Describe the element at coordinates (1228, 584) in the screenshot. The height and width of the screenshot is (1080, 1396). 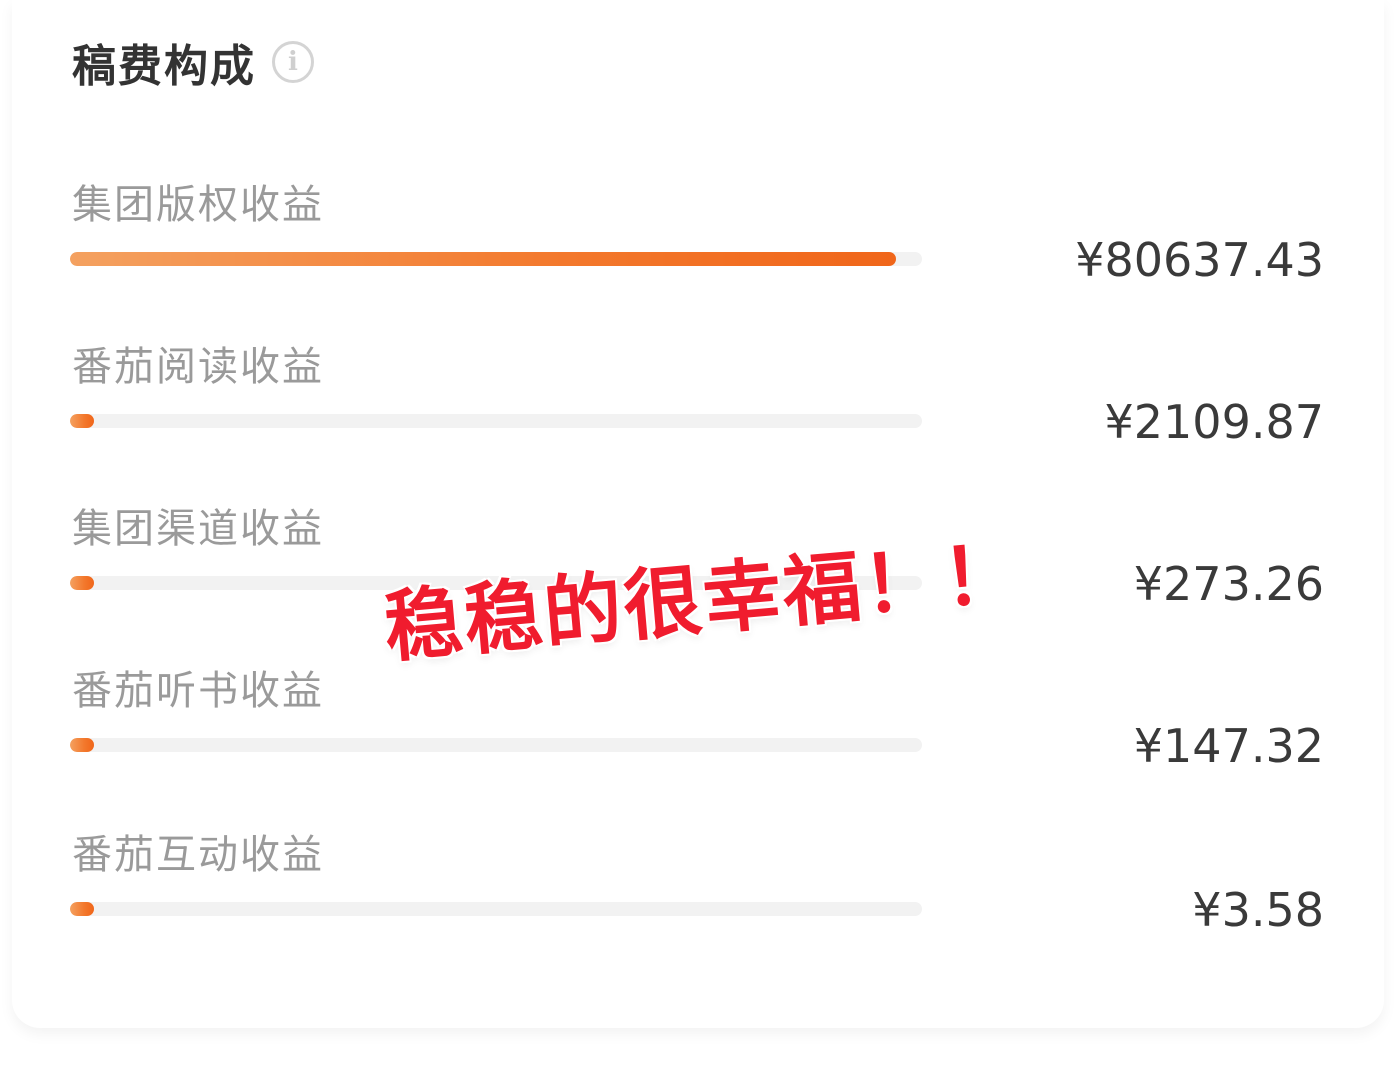
I see `income-amount: ¥273.26` at that location.